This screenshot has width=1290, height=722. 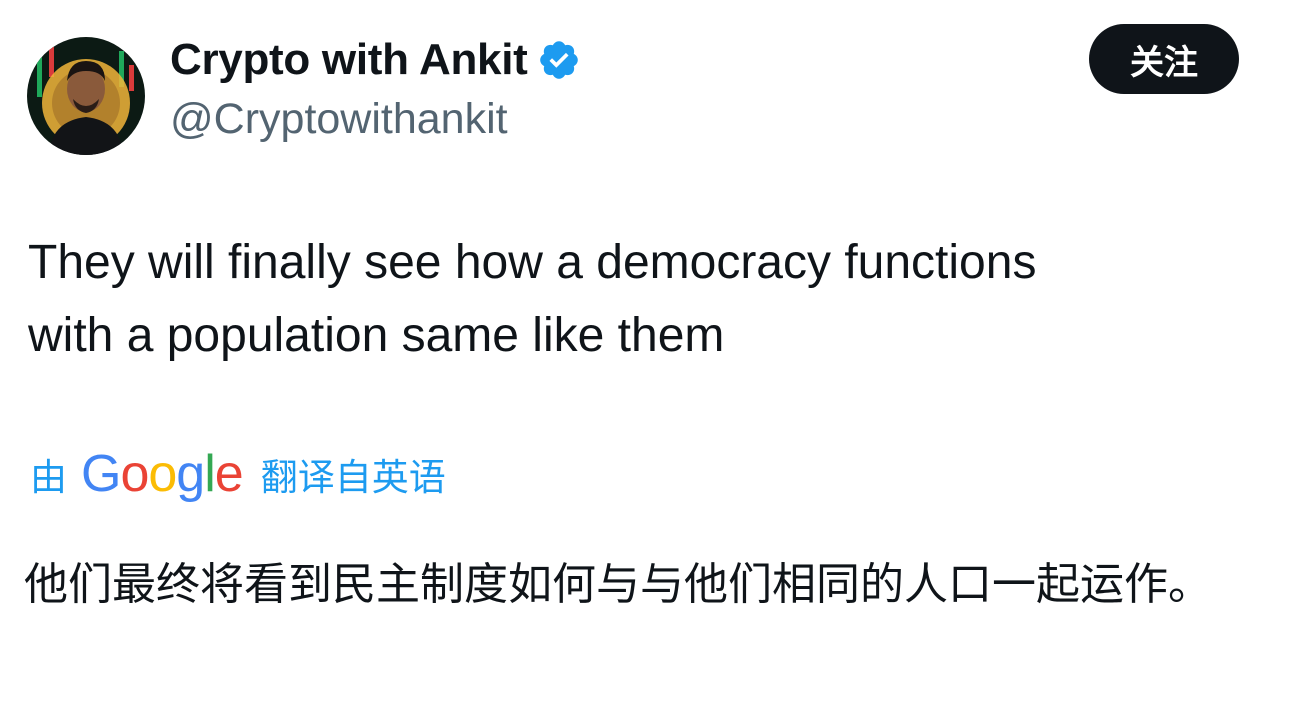 I want to click on follow-button: 关注, so click(x=1164, y=59).